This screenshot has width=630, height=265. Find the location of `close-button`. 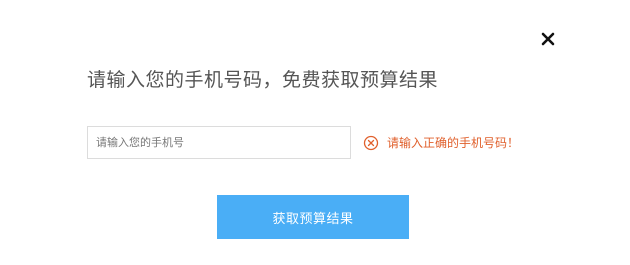

close-button is located at coordinates (548, 39).